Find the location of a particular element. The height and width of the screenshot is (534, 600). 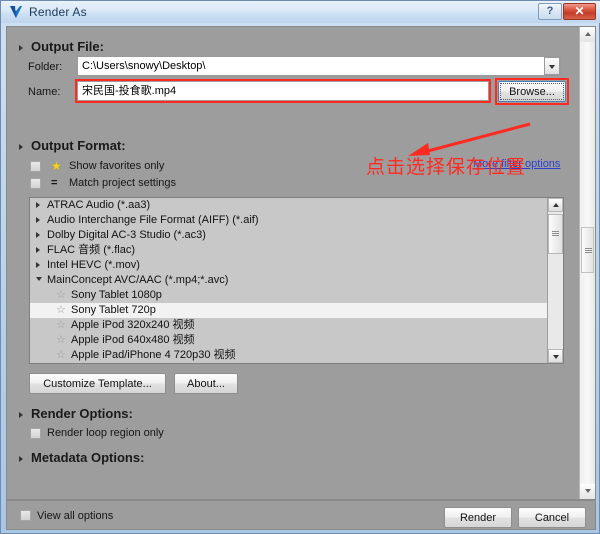

render-options-section-title: Render Options: is located at coordinates (82, 413).